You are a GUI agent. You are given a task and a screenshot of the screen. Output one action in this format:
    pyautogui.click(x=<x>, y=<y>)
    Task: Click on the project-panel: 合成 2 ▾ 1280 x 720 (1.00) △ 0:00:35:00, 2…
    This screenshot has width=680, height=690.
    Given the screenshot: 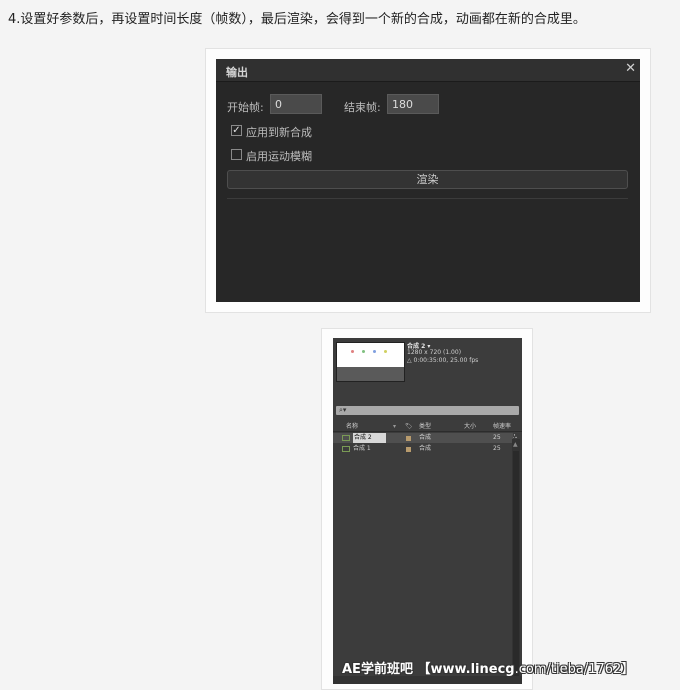 What is the action you would take?
    pyautogui.click(x=427, y=511)
    